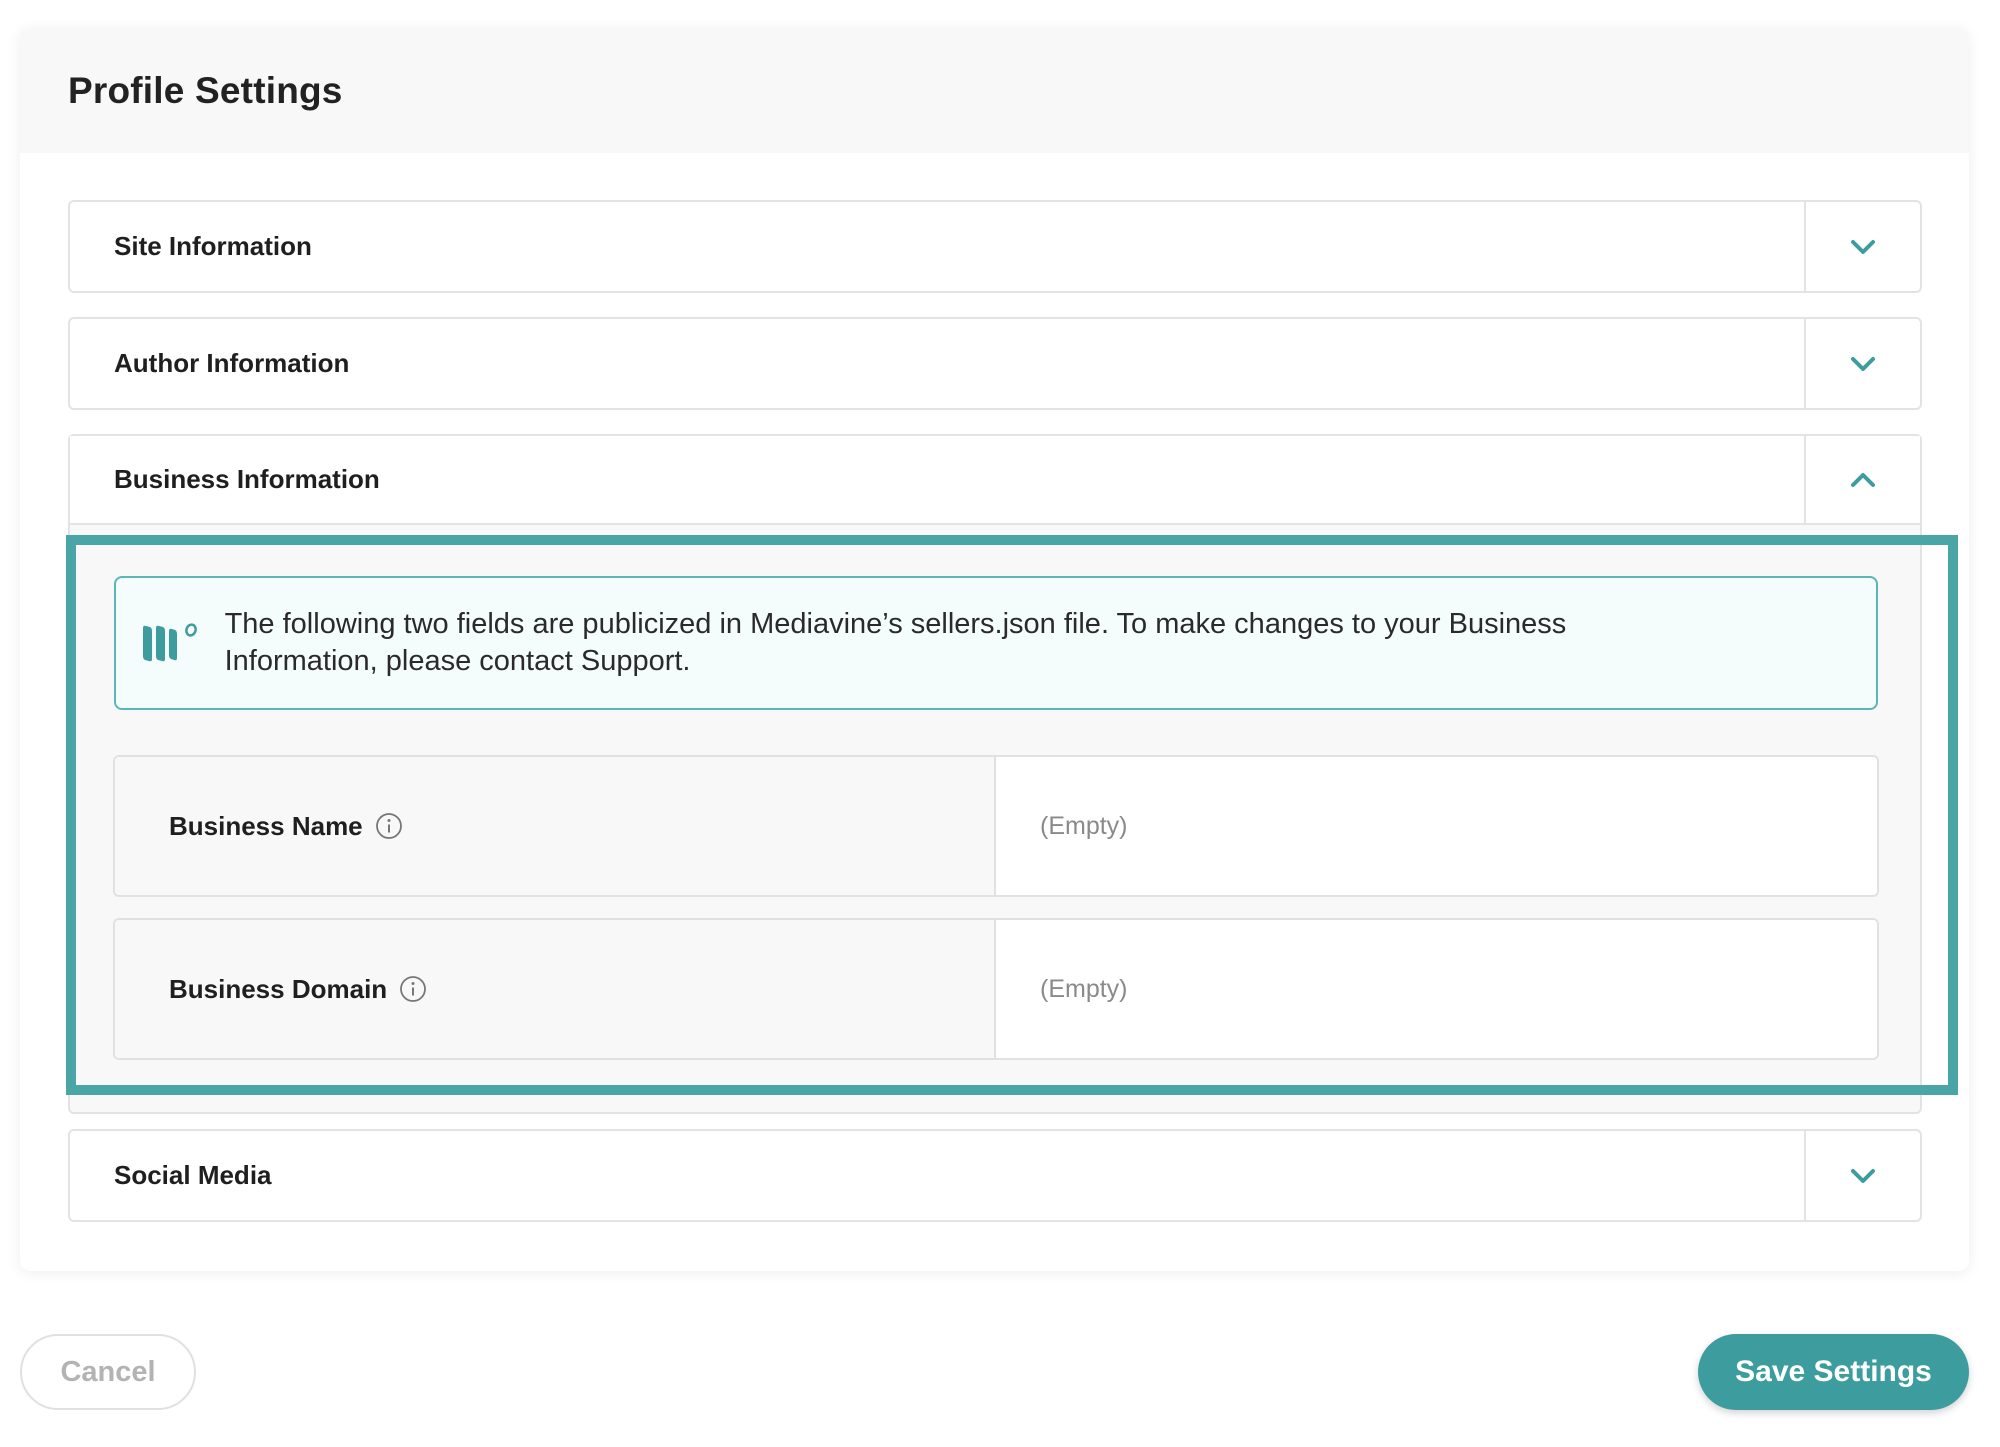 The image size is (2000, 1447). I want to click on card-header: Profile Settings, so click(994, 90).